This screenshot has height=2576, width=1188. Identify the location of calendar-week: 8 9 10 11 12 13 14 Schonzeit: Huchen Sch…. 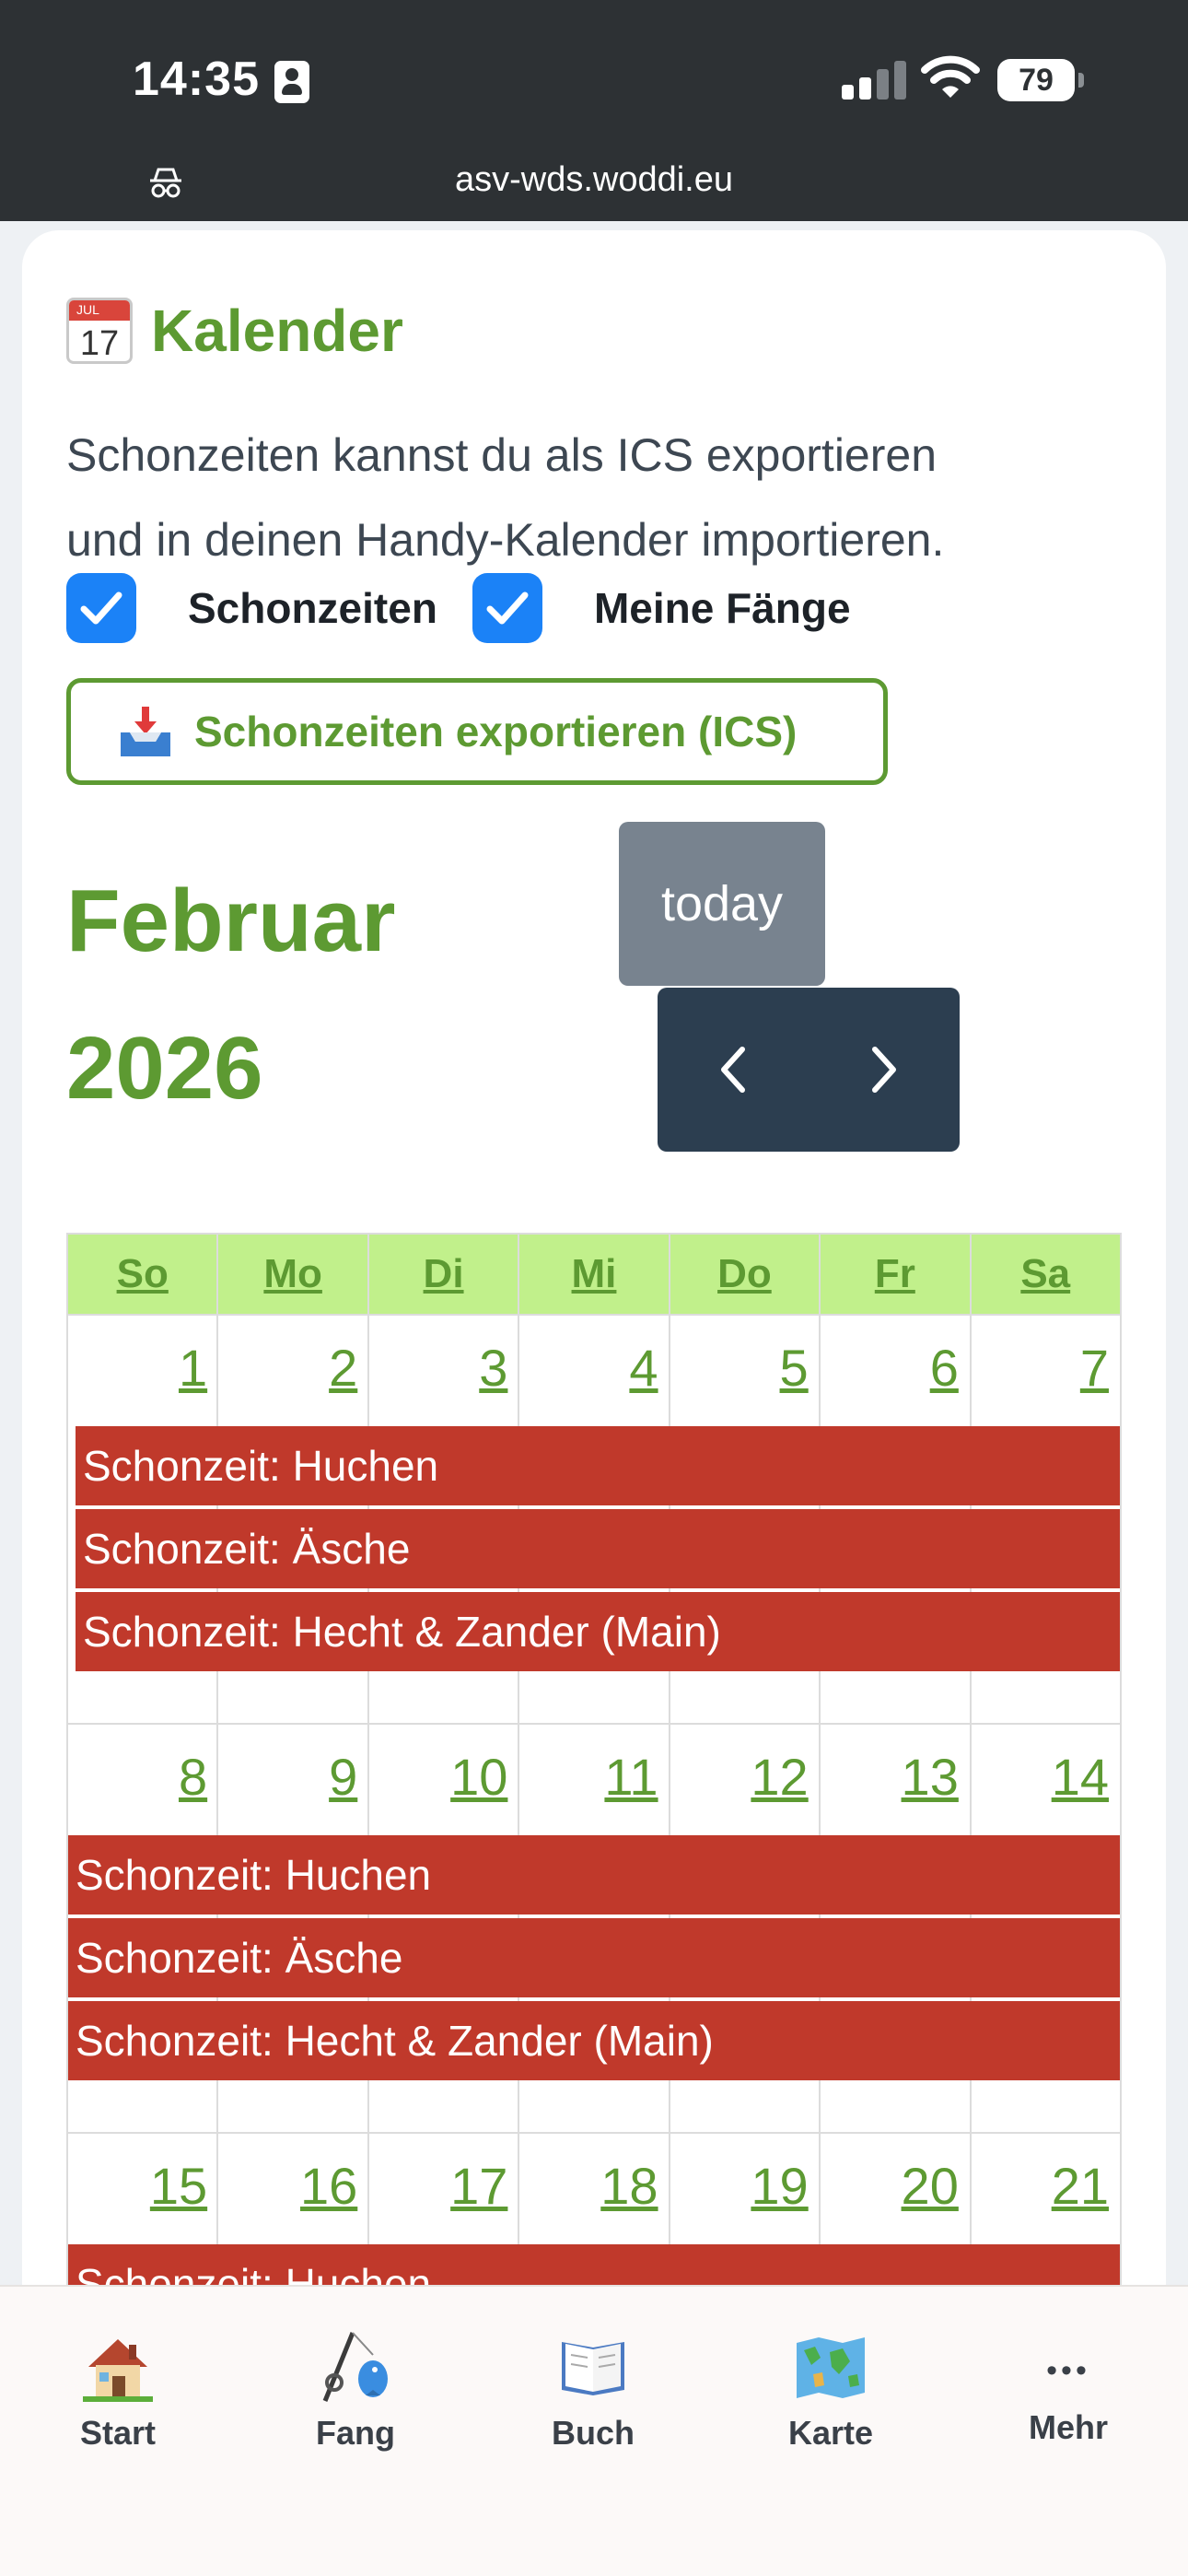
(594, 1929).